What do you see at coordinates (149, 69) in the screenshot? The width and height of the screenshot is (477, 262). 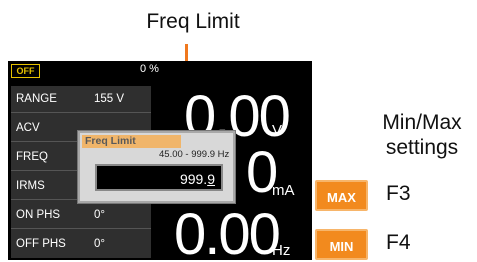 I see `output-percent: 0 %` at bounding box center [149, 69].